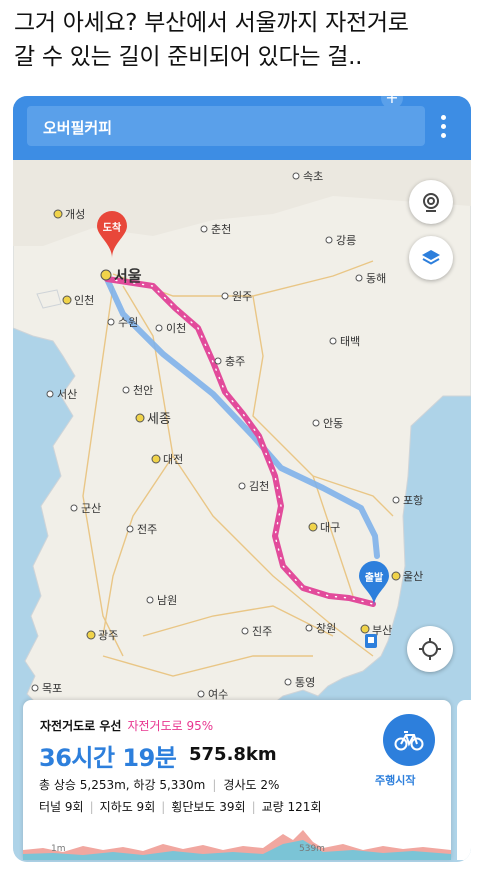 Image resolution: width=484 pixels, height=874 pixels. I want to click on svg-text: 속초, so click(313, 176).